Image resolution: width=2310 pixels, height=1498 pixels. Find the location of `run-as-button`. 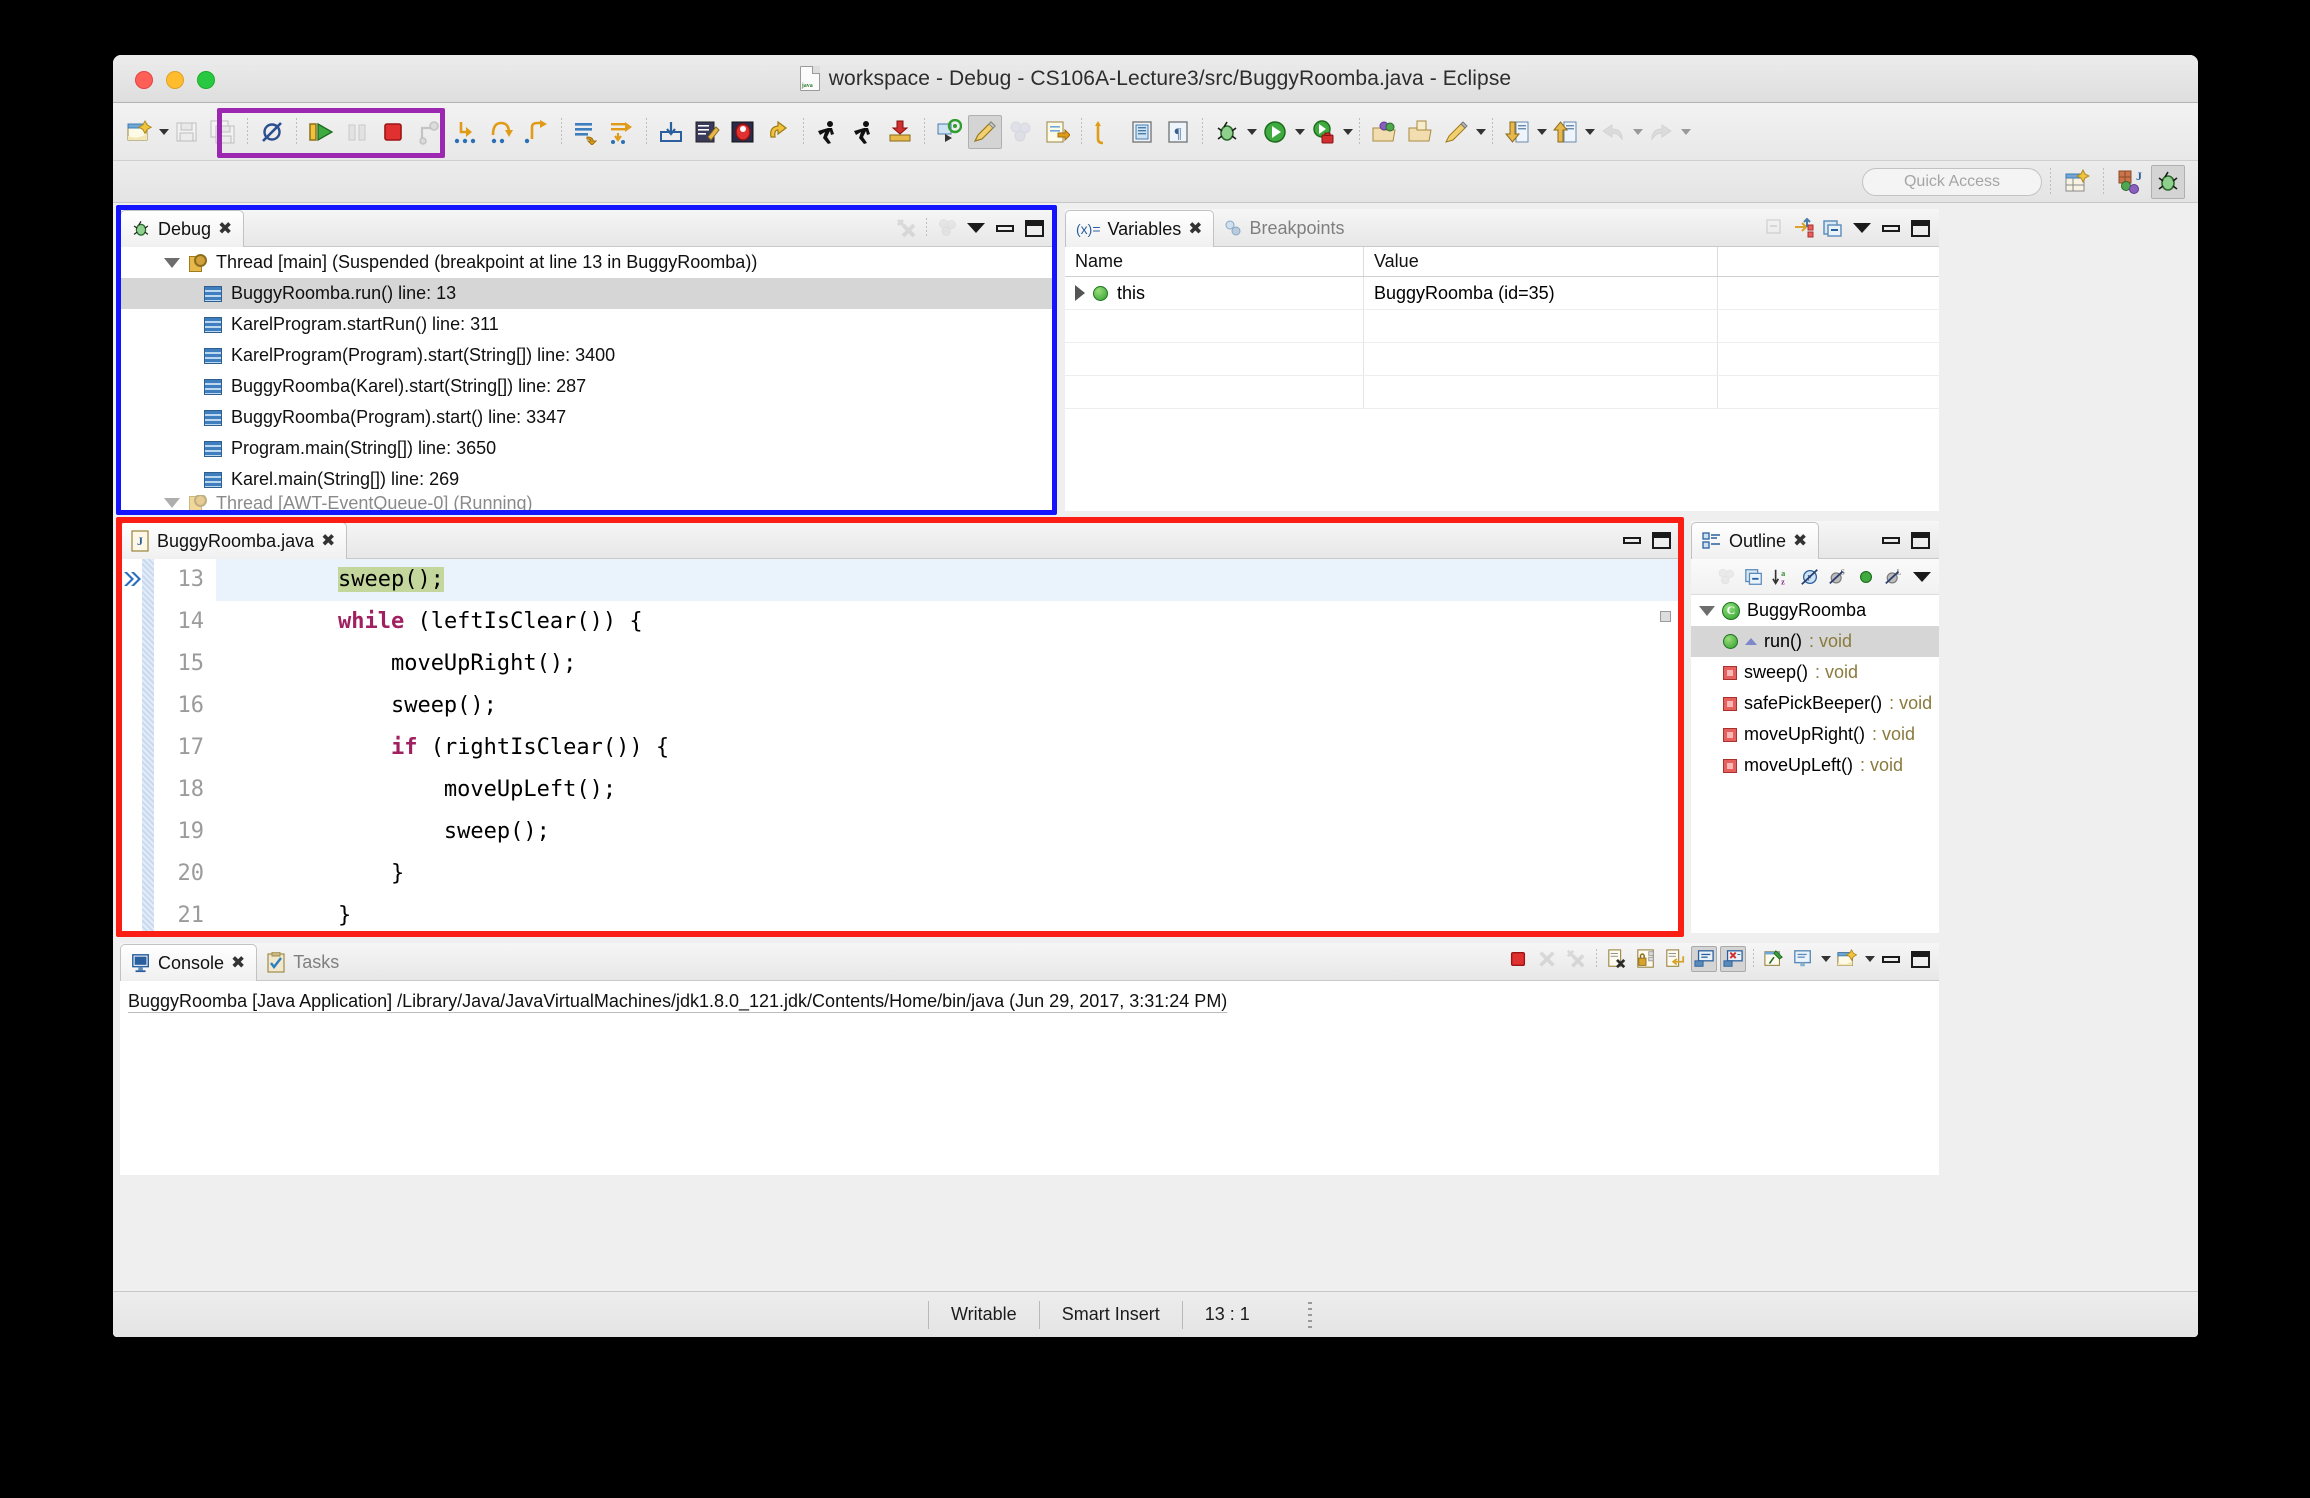

run-as-button is located at coordinates (1275, 132).